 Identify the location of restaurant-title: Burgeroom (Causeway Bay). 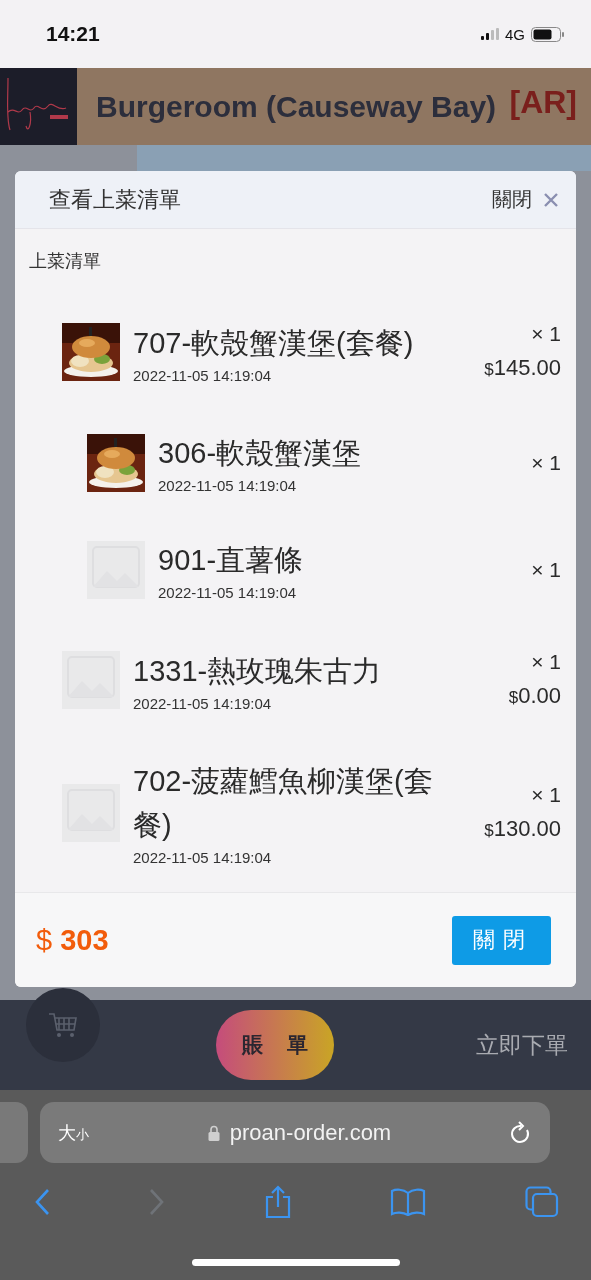
(296, 106).